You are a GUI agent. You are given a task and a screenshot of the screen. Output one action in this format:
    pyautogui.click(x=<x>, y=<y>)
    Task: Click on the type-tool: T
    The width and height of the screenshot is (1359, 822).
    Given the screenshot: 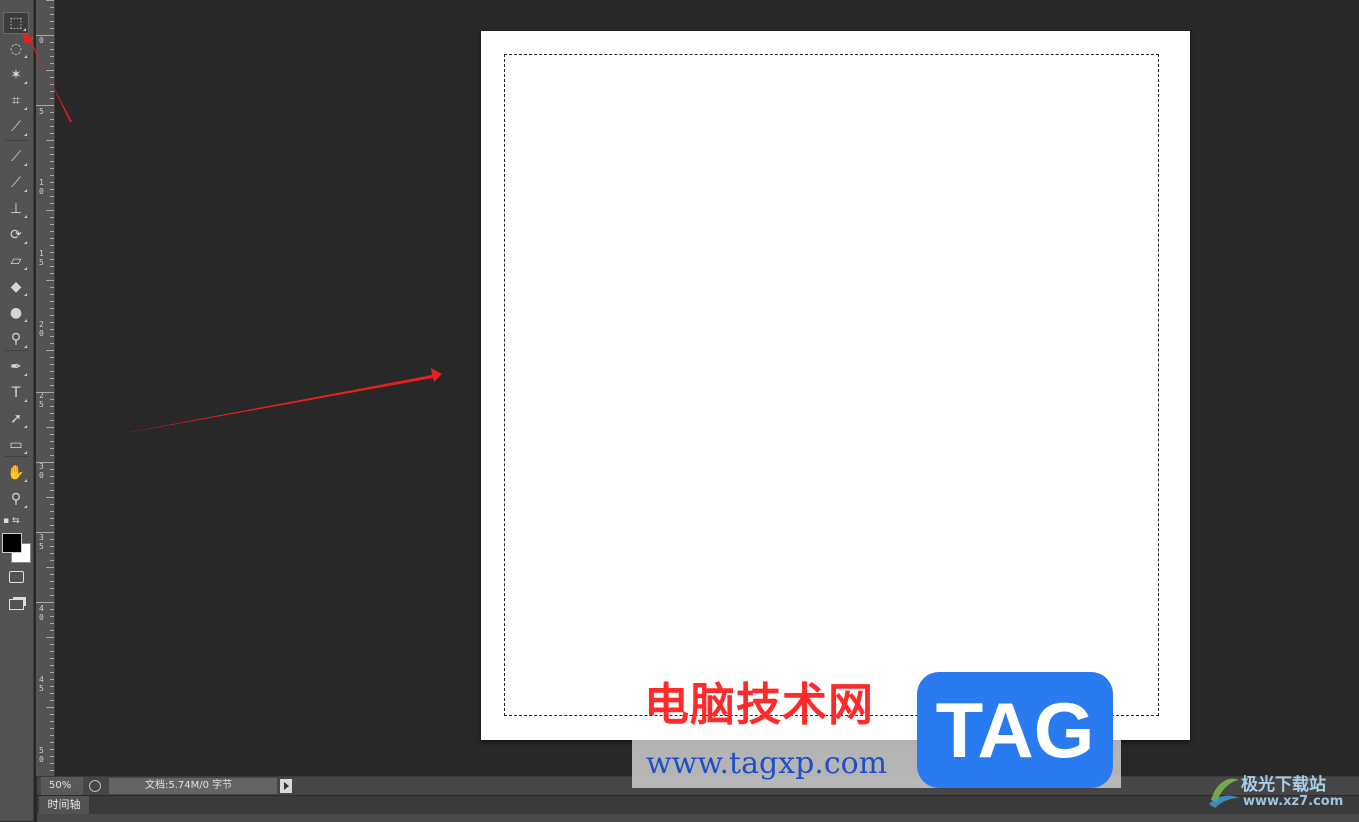 What is the action you would take?
    pyautogui.click(x=16, y=393)
    